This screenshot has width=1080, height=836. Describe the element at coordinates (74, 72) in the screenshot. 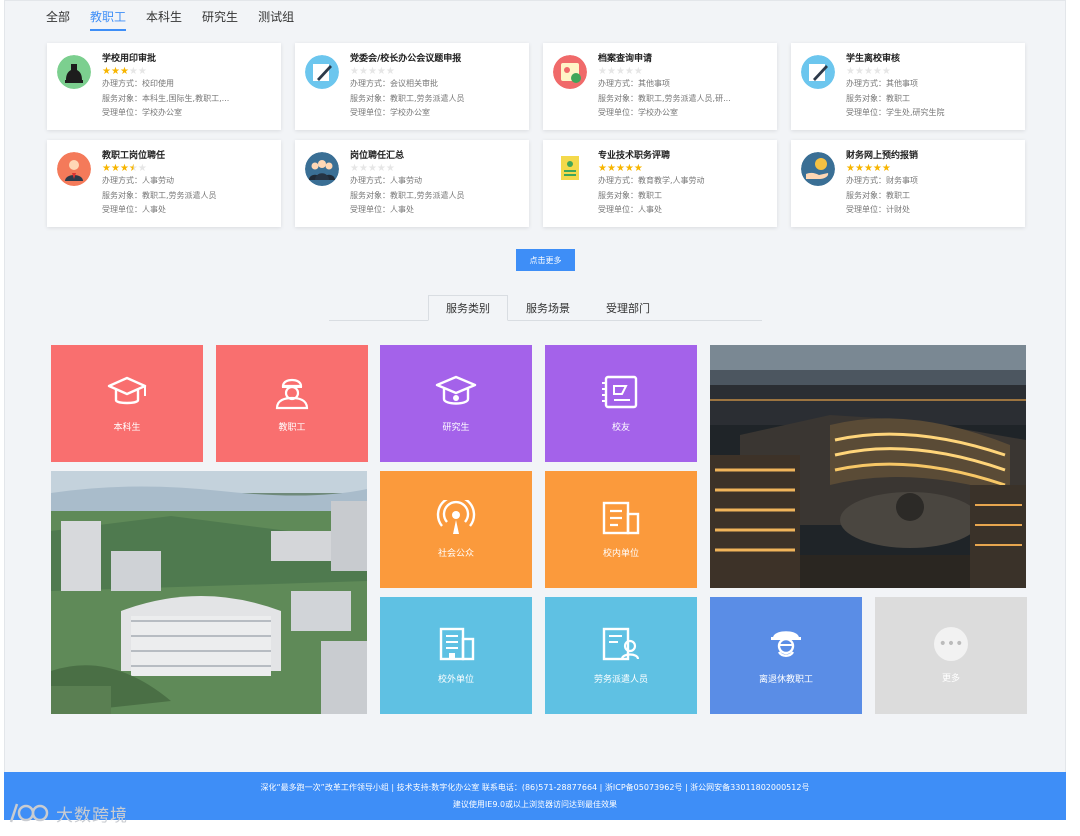

I see `seal-stamp-icon` at that location.